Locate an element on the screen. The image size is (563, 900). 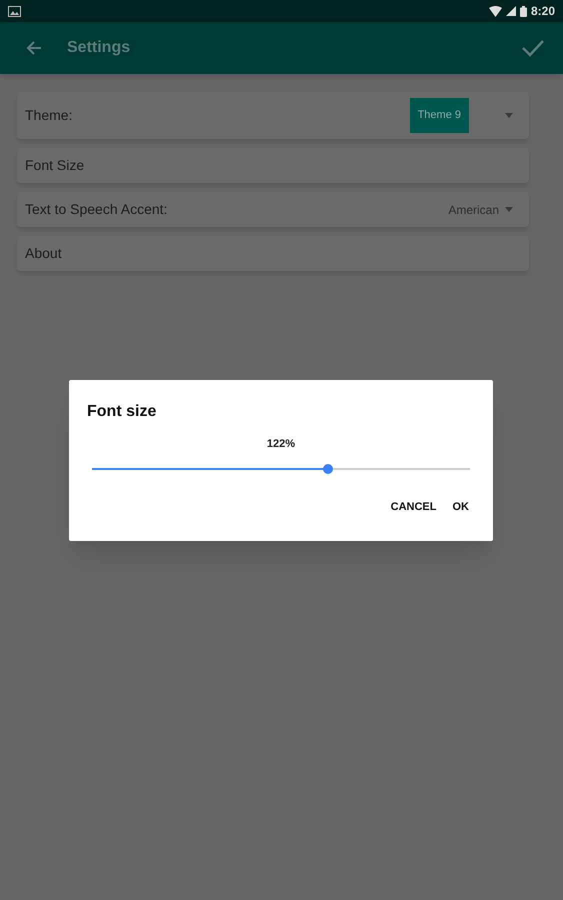
setting-label: About is located at coordinates (44, 253).